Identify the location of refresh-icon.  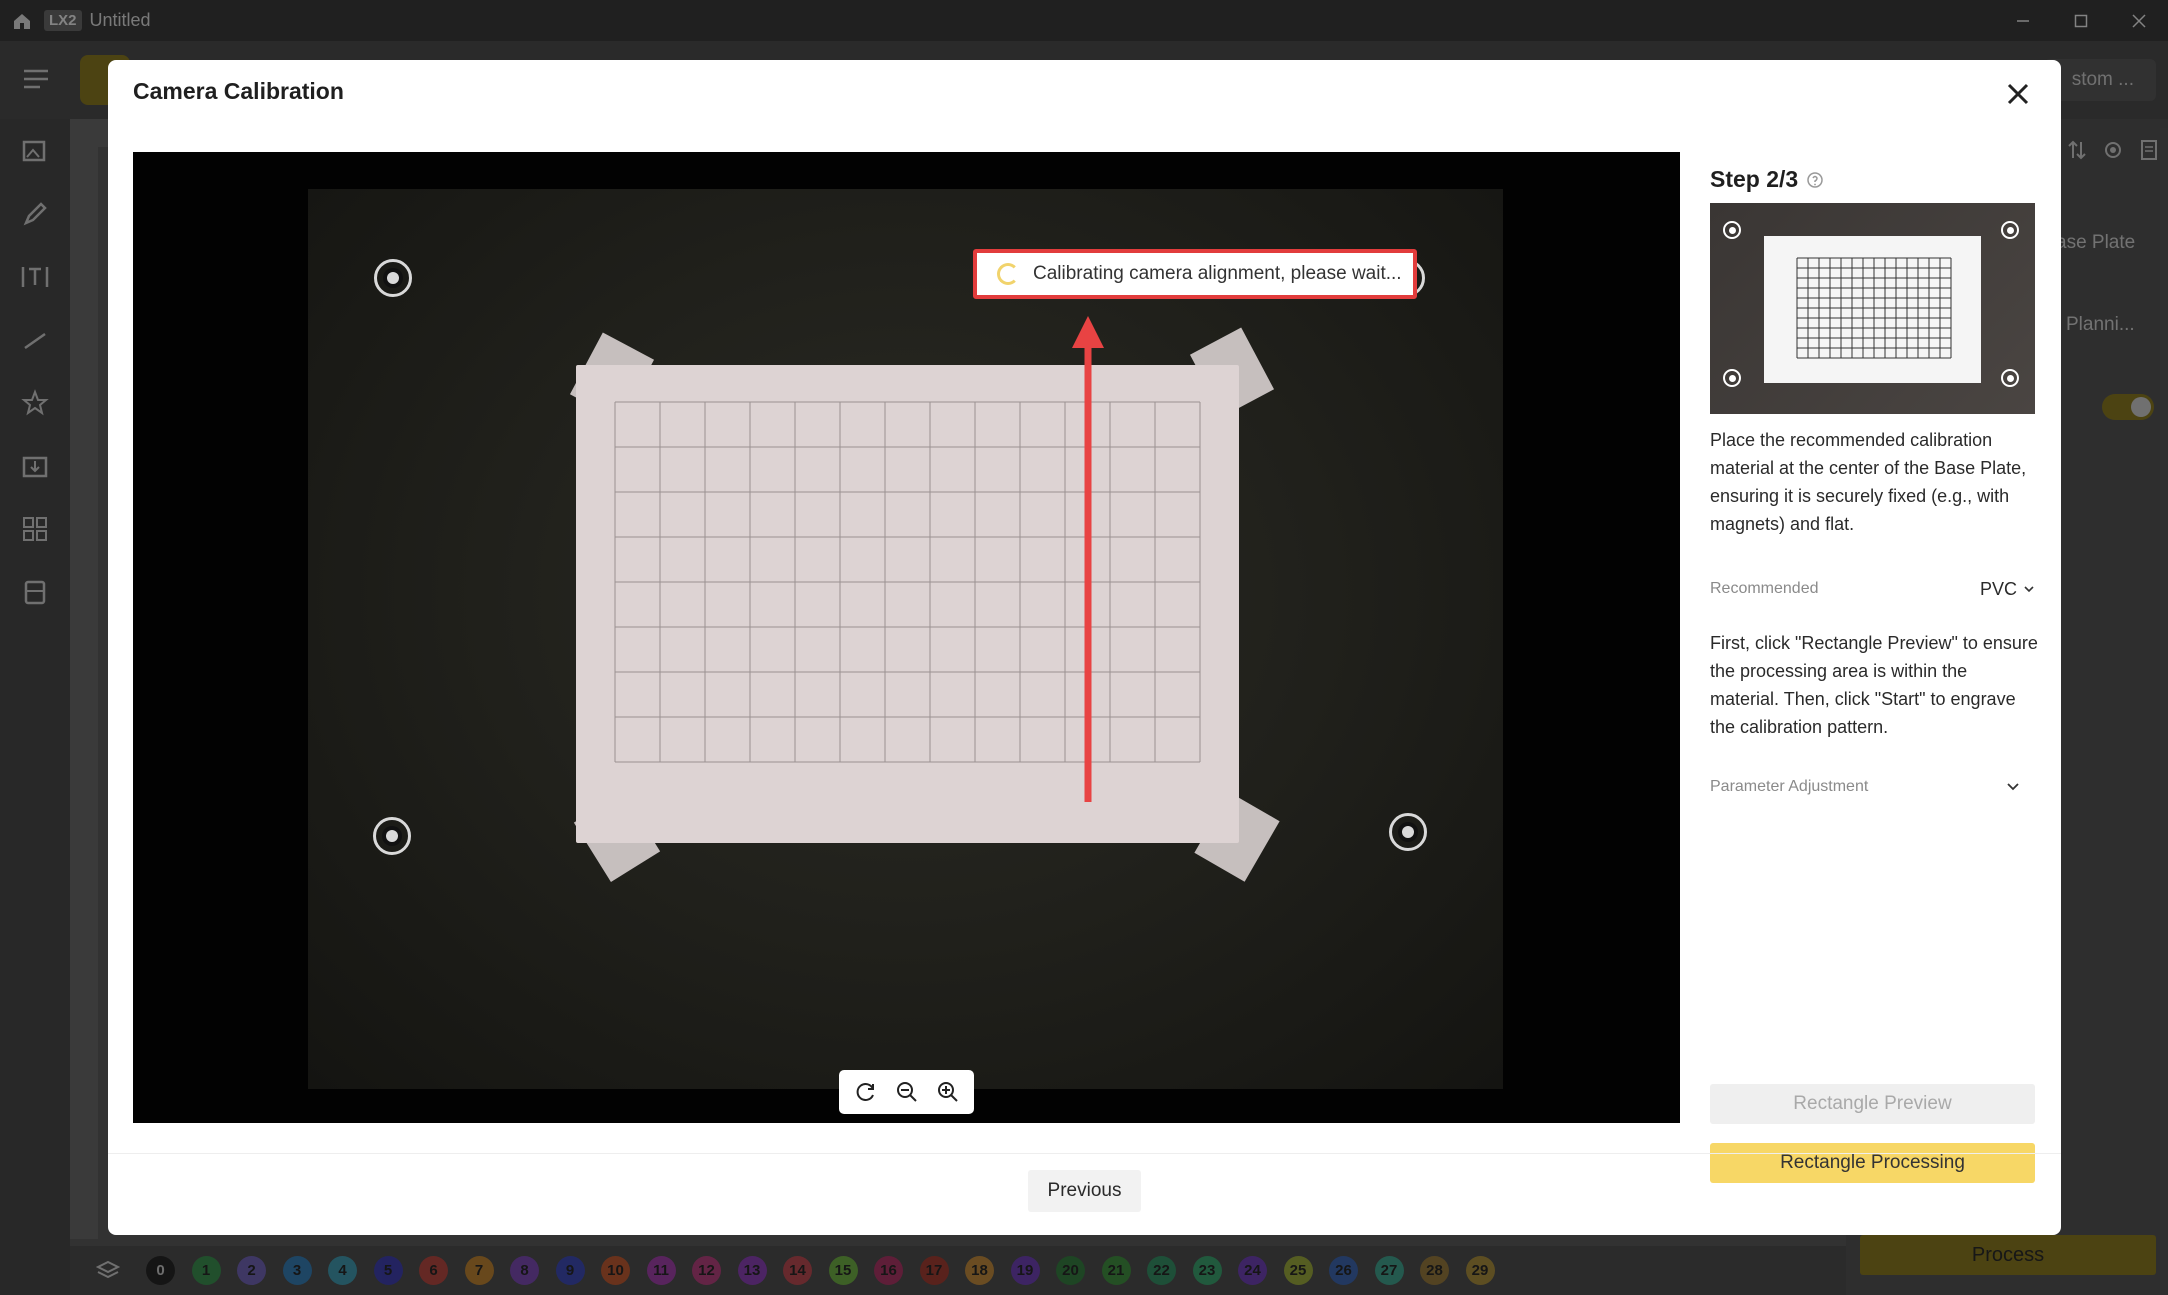
(866, 1092).